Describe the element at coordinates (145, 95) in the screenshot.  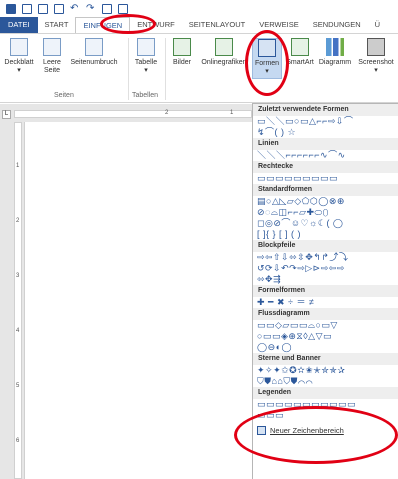
I see `group-label-tabellen: Tabellen` at that location.